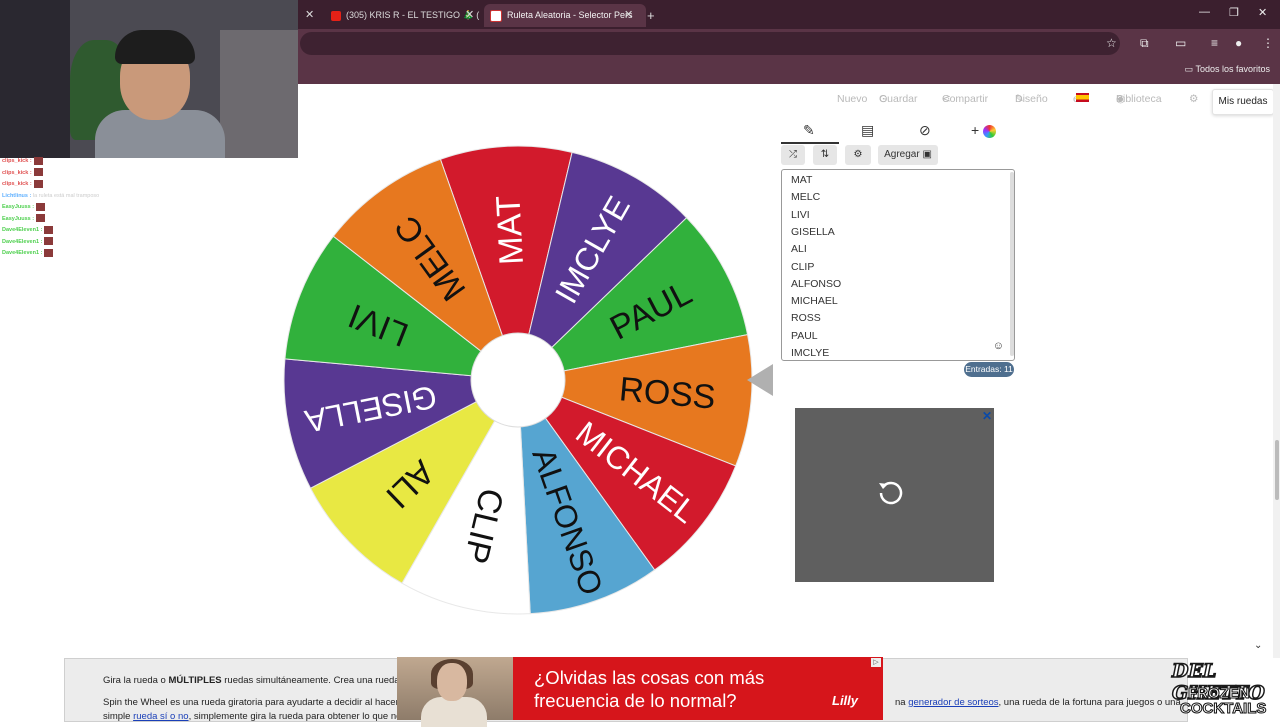  What do you see at coordinates (336, 15) in the screenshot?
I see `youtube-icon` at bounding box center [336, 15].